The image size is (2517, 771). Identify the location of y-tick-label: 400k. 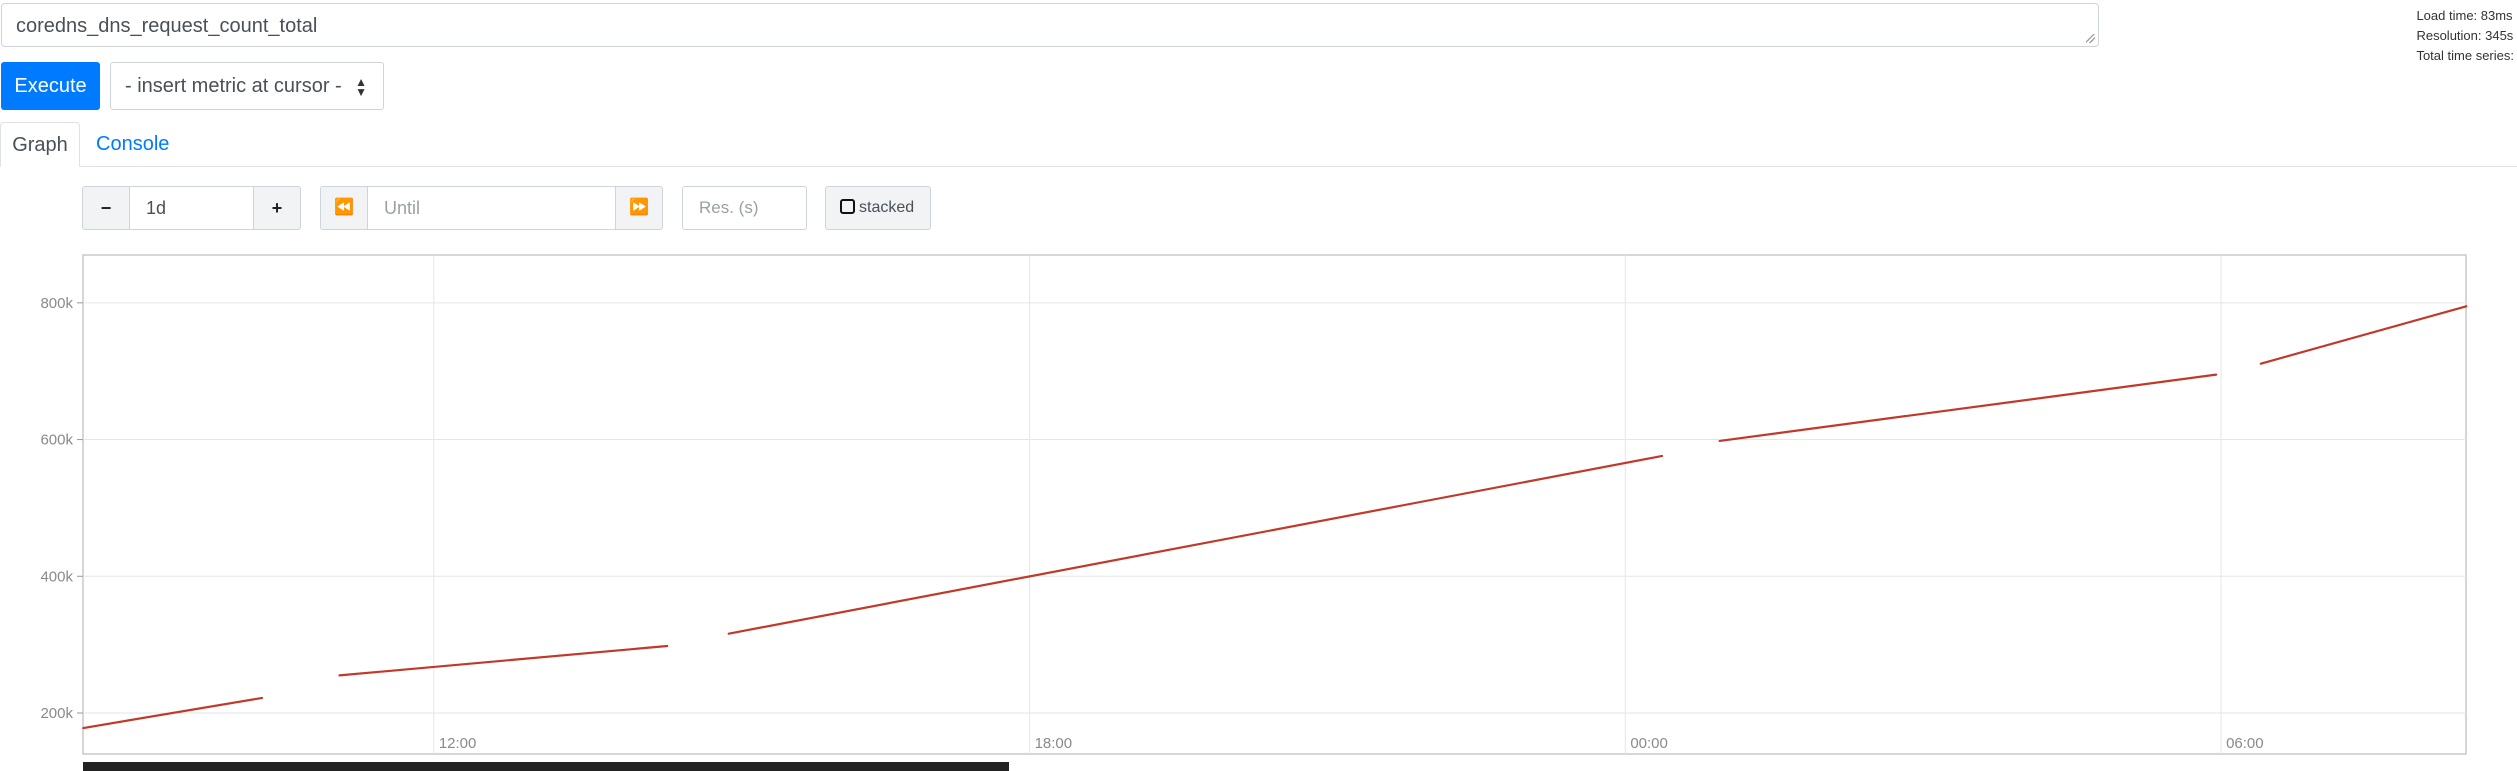
(56, 576).